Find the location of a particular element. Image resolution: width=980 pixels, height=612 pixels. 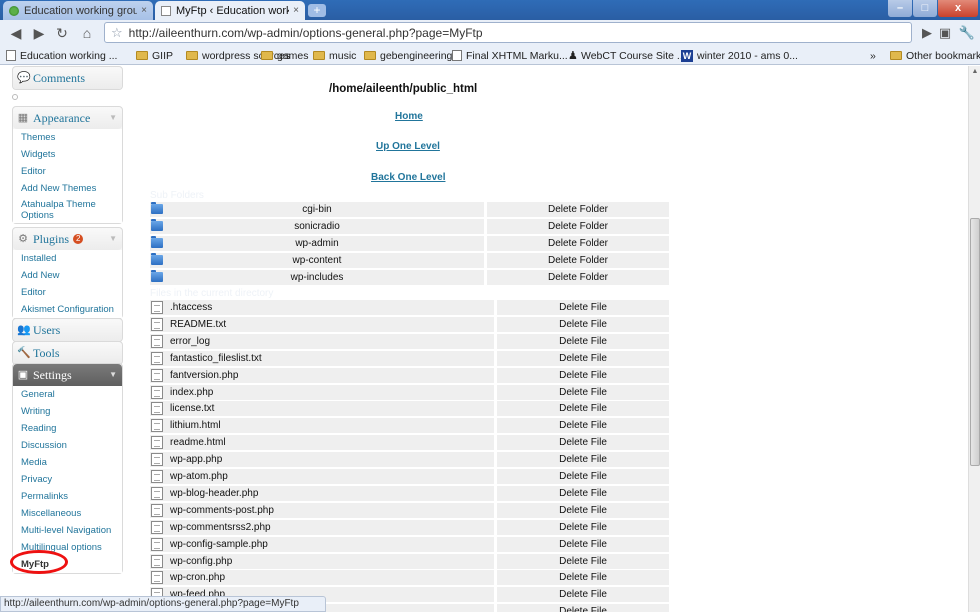

file-name: fantversion.php is located at coordinates (194, 375).